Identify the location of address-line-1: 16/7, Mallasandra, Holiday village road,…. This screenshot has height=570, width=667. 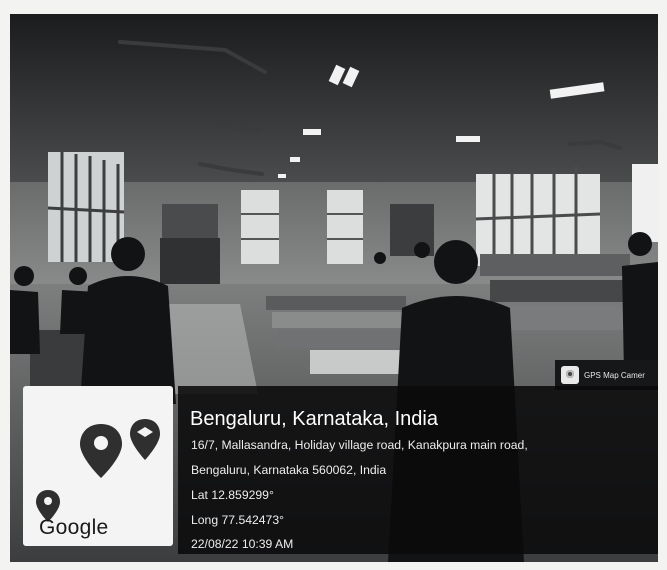
(359, 445).